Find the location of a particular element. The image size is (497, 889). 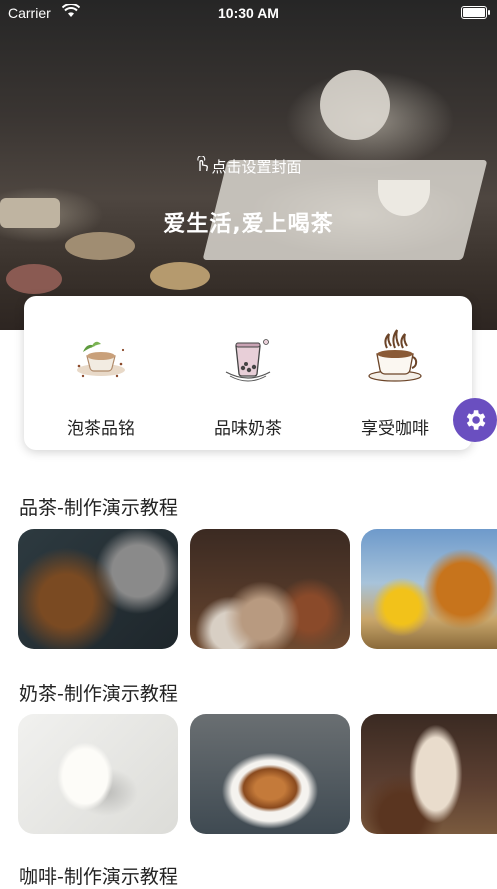

battery-icon is located at coordinates (475, 12).